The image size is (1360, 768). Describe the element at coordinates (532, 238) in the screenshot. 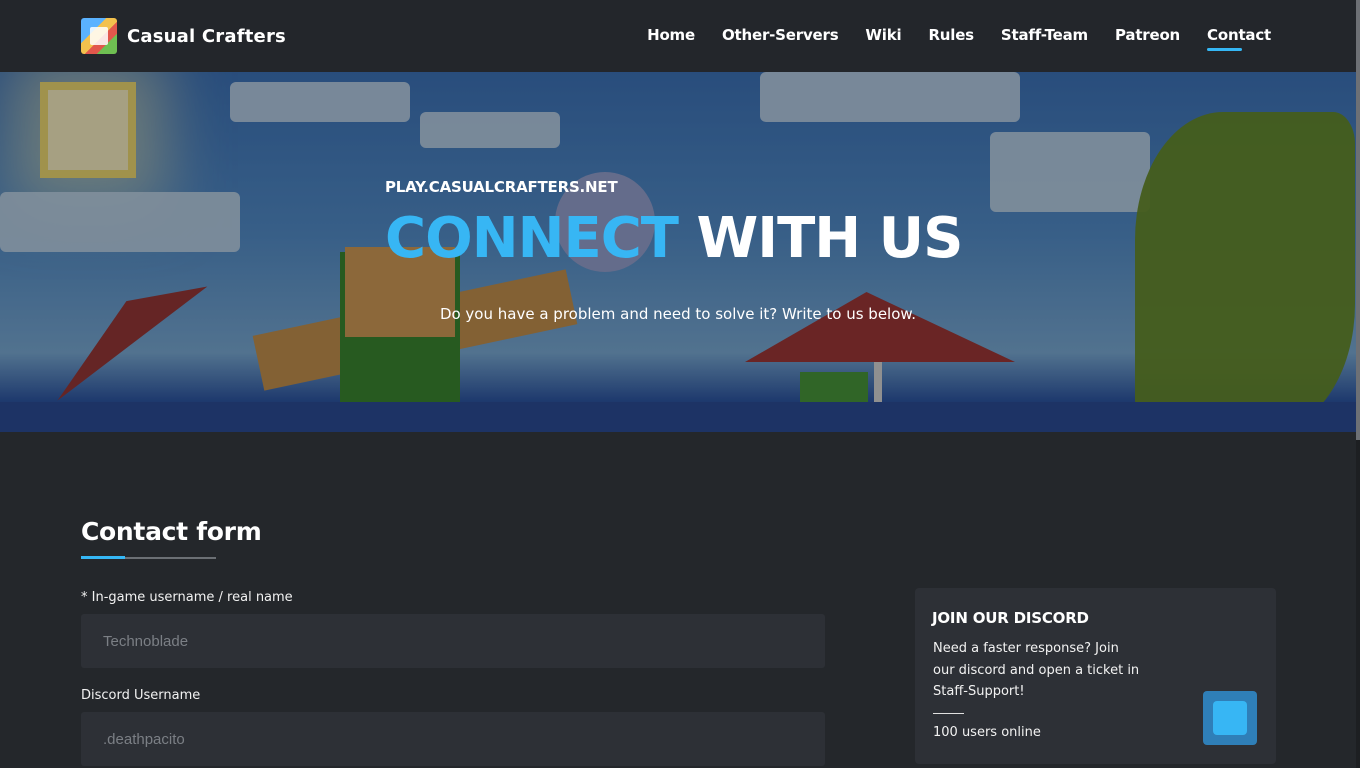

I see `hero-title-accent: CONNECT` at that location.